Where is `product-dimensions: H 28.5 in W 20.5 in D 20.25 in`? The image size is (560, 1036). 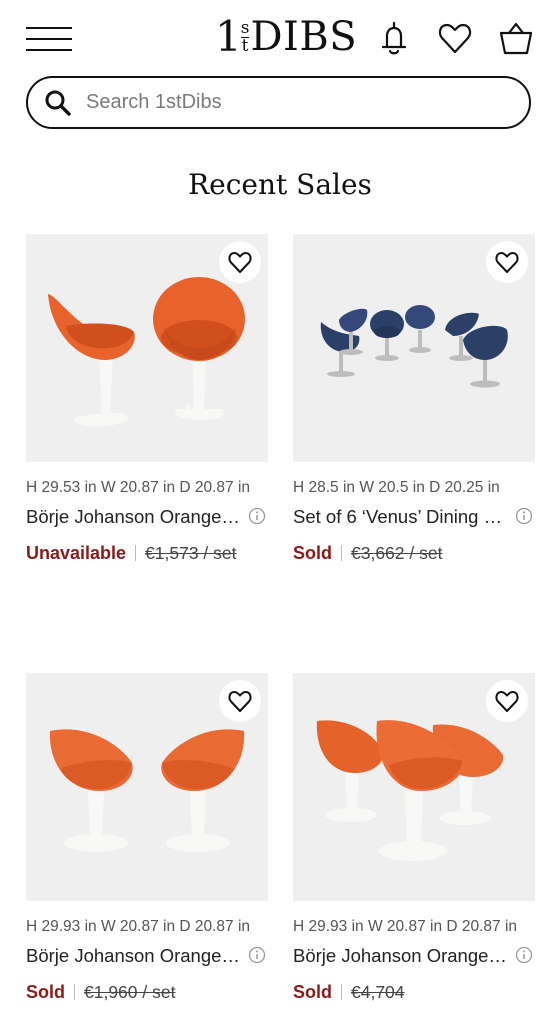
product-dimensions: H 28.5 in W 20.5 in D 20.25 in is located at coordinates (396, 487).